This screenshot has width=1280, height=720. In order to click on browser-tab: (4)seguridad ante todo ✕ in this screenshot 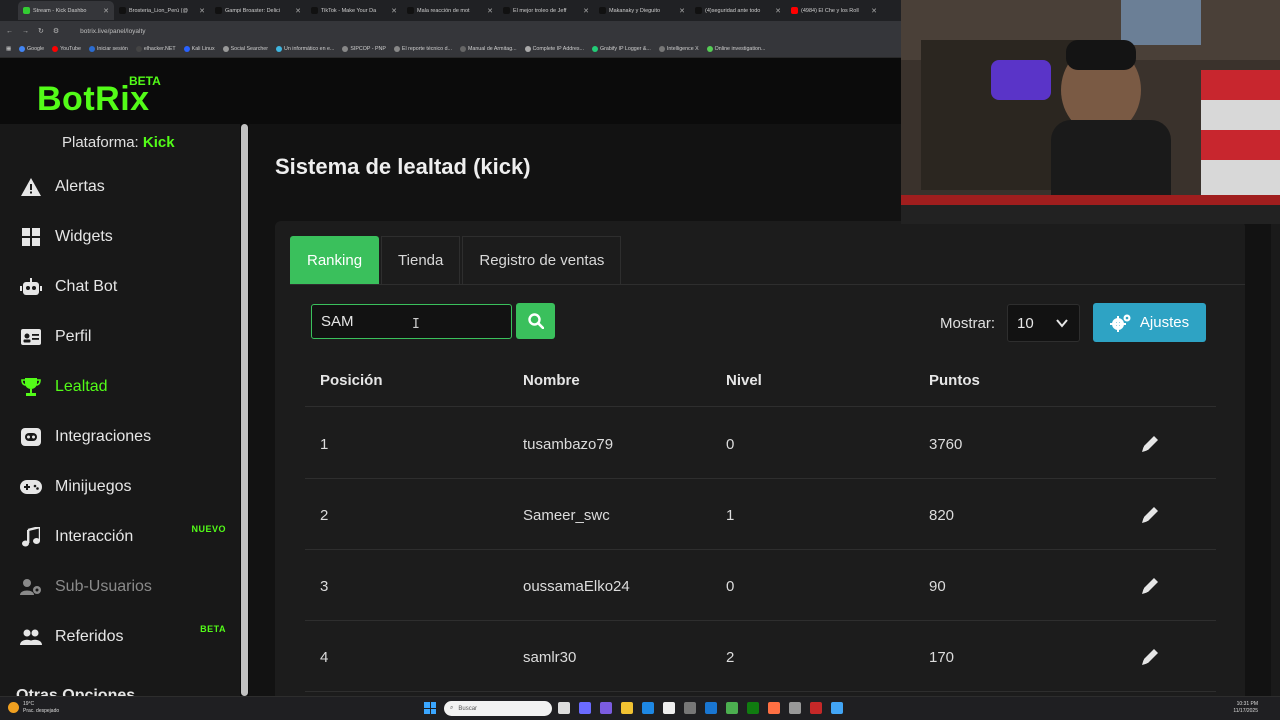, I will do `click(738, 10)`.